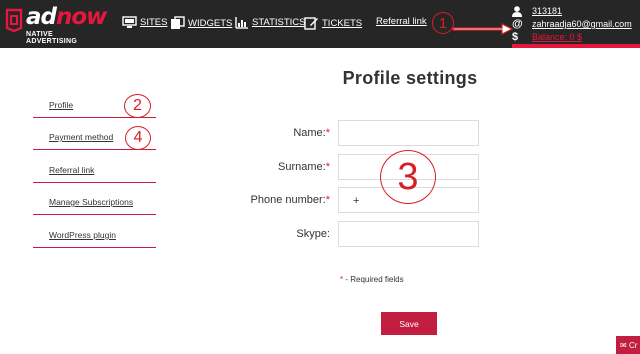 Image resolution: width=640 pixels, height=354 pixels. Describe the element at coordinates (483, 29) in the screenshot. I see `annotation-arrow-icon` at that location.